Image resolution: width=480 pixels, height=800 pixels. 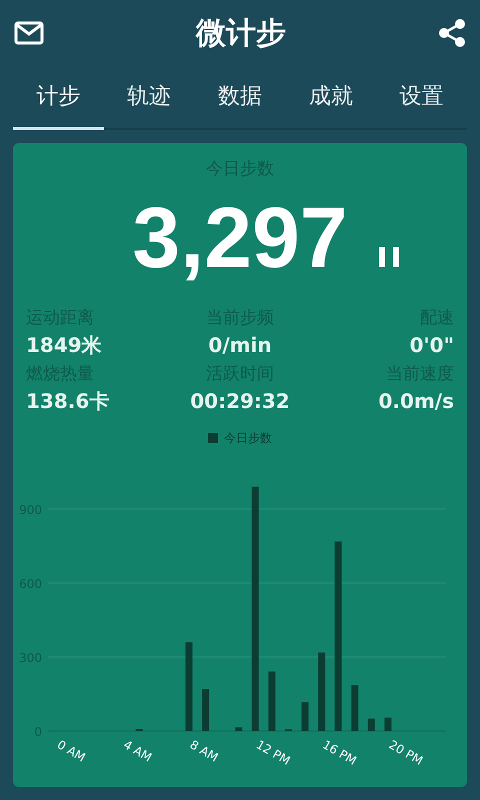 What do you see at coordinates (203, 750) in the screenshot?
I see `x-tick-label: 8 AM` at bounding box center [203, 750].